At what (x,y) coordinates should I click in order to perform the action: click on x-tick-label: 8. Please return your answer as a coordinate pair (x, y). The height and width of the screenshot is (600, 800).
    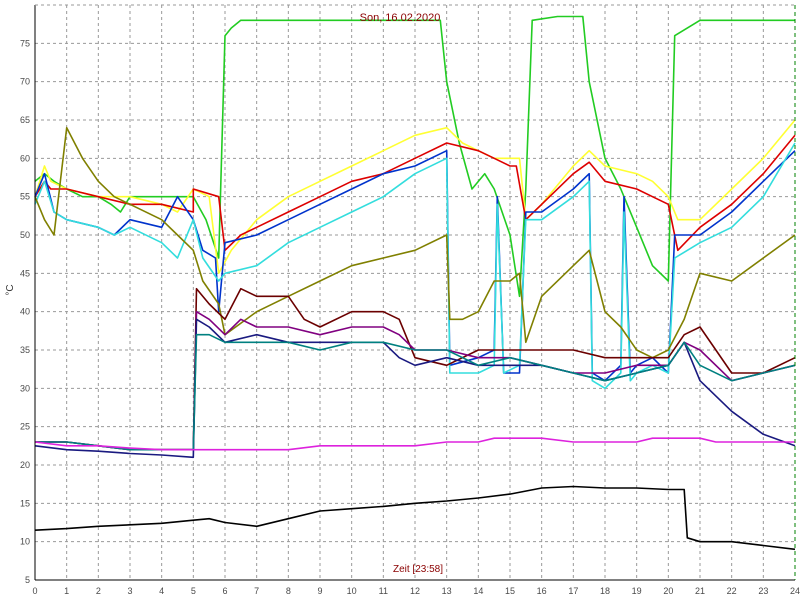
    Looking at the image, I should click on (288, 591).